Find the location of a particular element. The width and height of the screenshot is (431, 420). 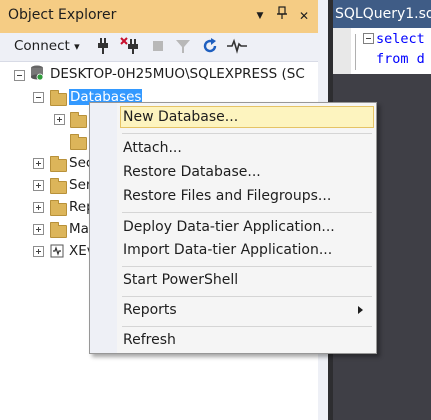

submenu-arrow-icon is located at coordinates (360, 310).